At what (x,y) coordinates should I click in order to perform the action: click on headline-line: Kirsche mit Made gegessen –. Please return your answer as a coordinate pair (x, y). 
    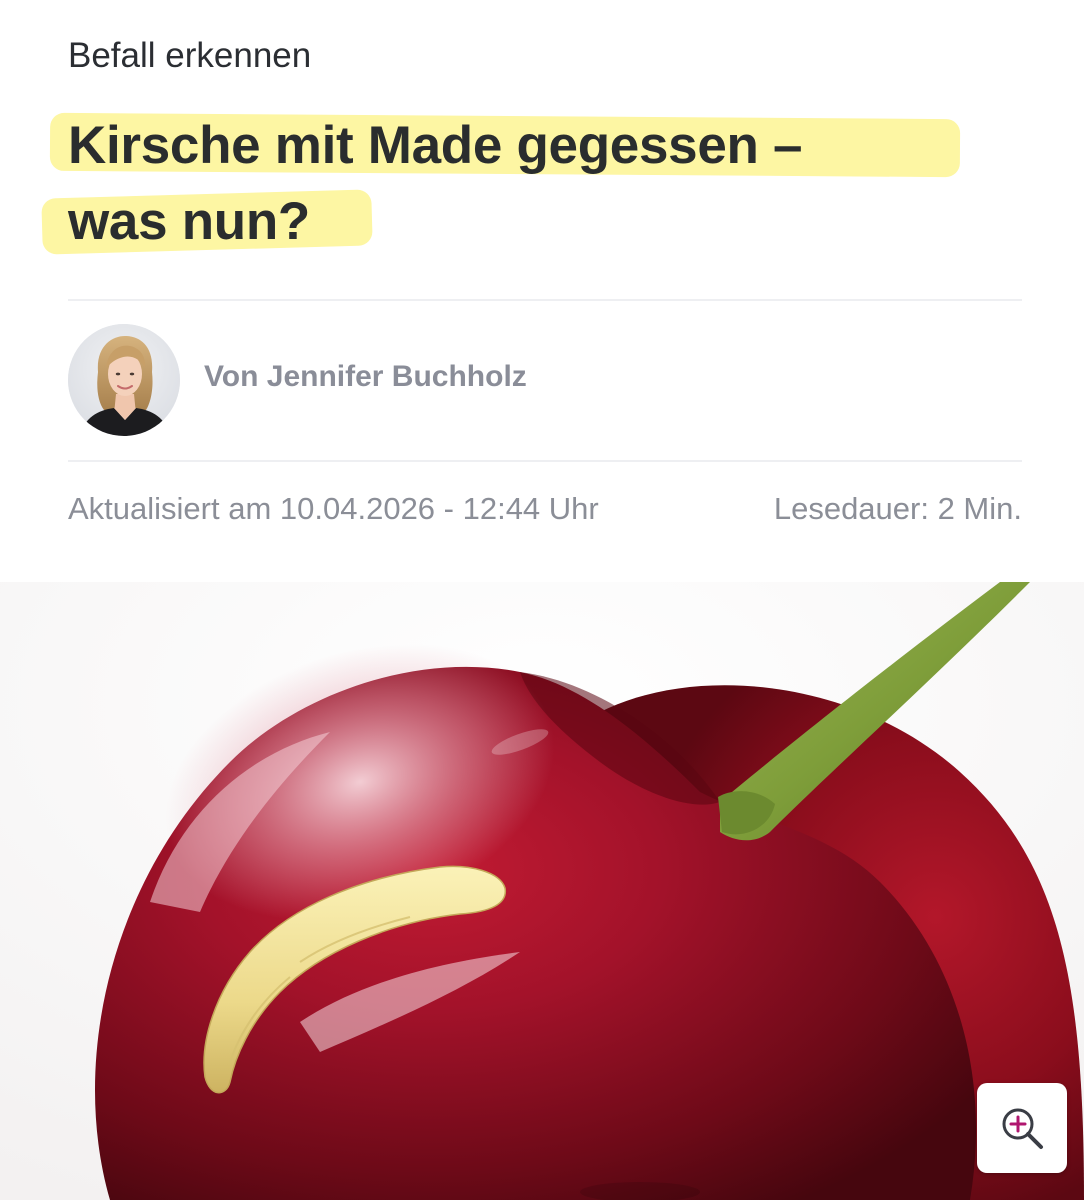
    Looking at the image, I should click on (435, 145).